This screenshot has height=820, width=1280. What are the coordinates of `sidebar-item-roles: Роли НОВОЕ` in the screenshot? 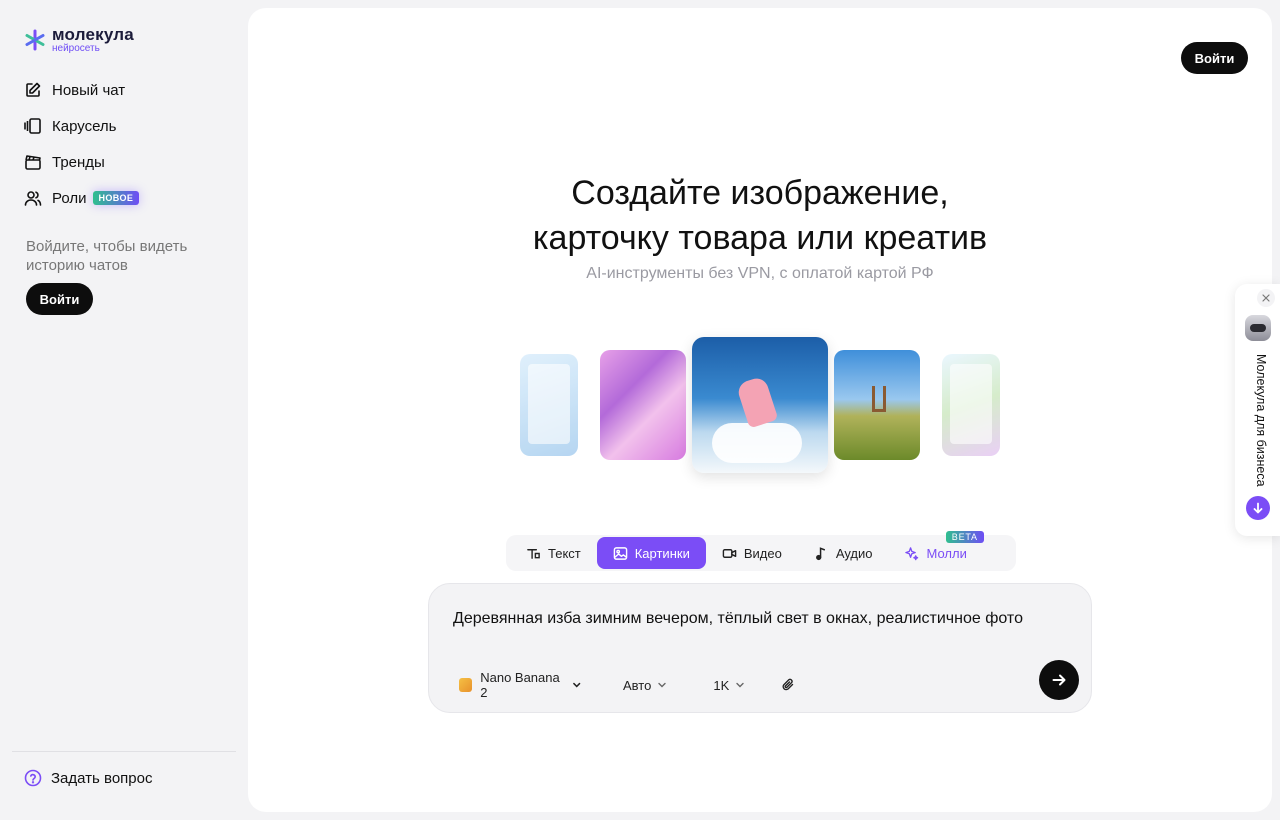 It's located at (129, 198).